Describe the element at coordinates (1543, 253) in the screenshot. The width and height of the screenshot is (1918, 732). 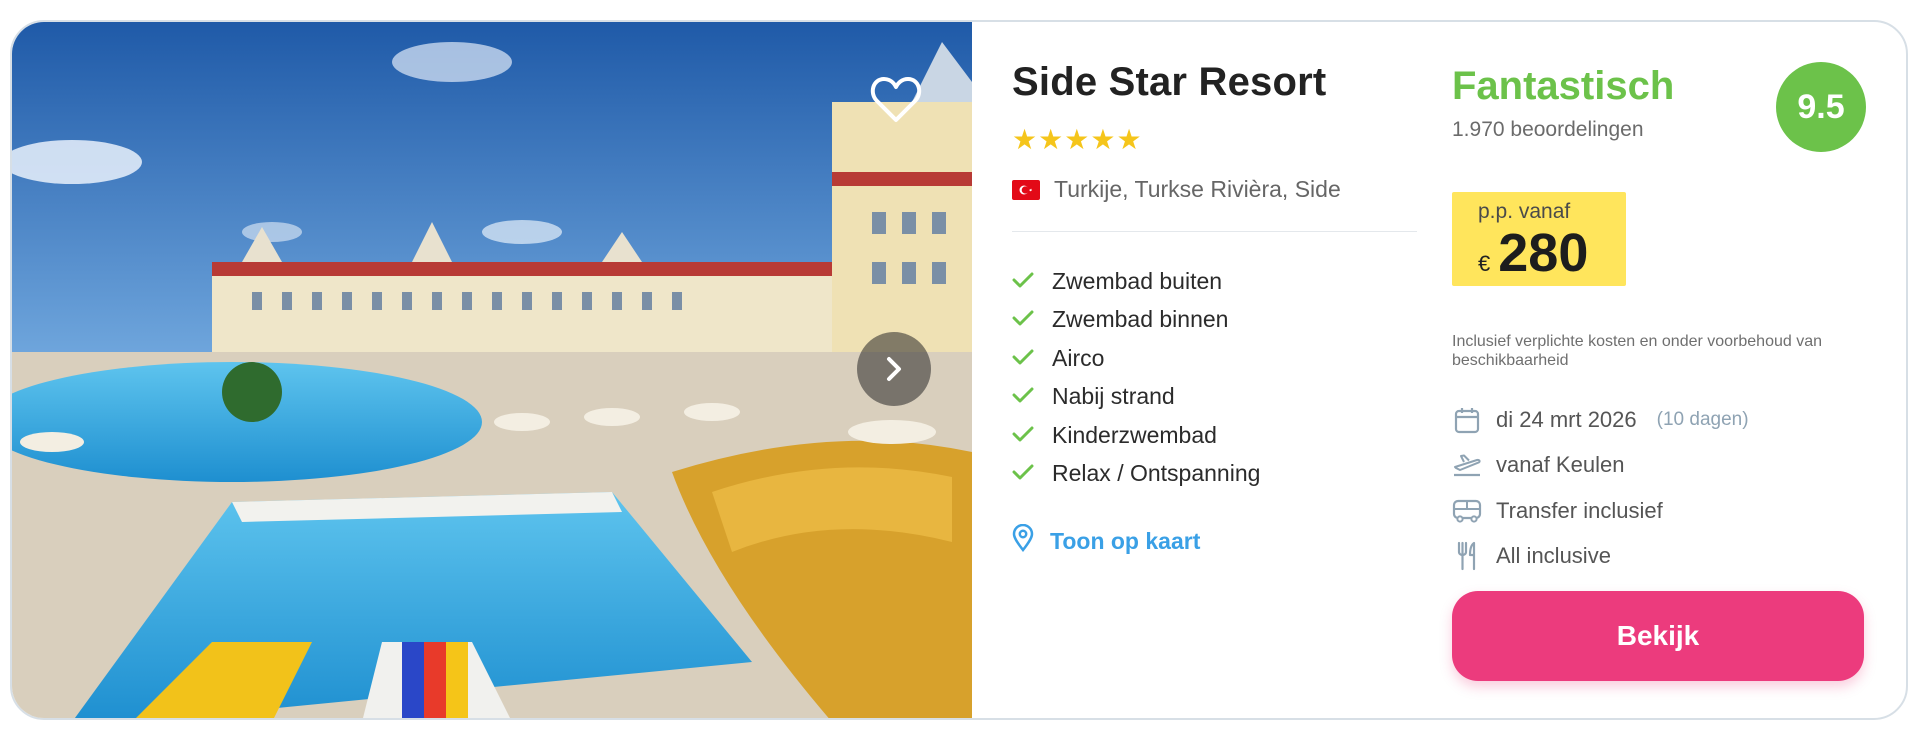
I see `price-amount: 280` at that location.